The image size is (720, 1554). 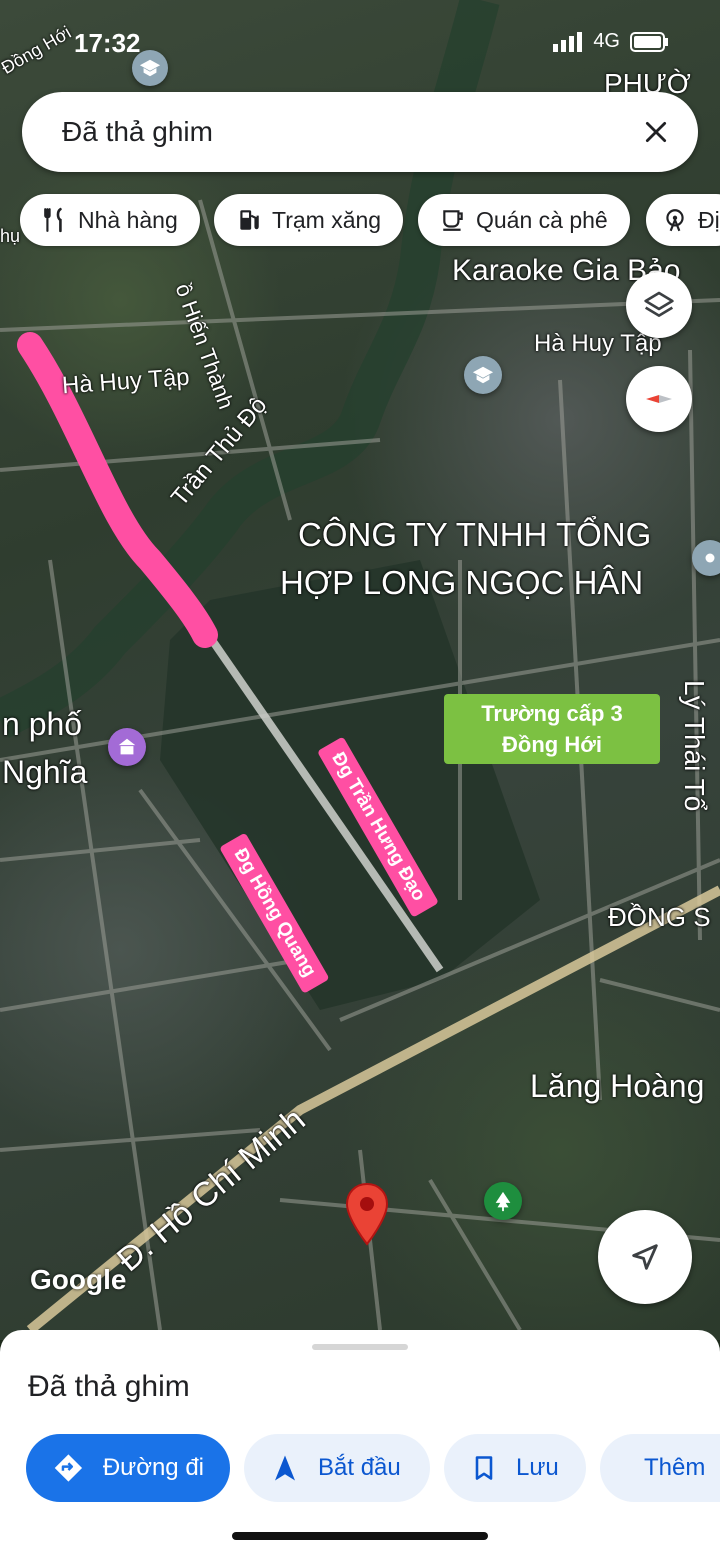 What do you see at coordinates (343, 132) in the screenshot?
I see `search-input: Đã thả ghim` at bounding box center [343, 132].